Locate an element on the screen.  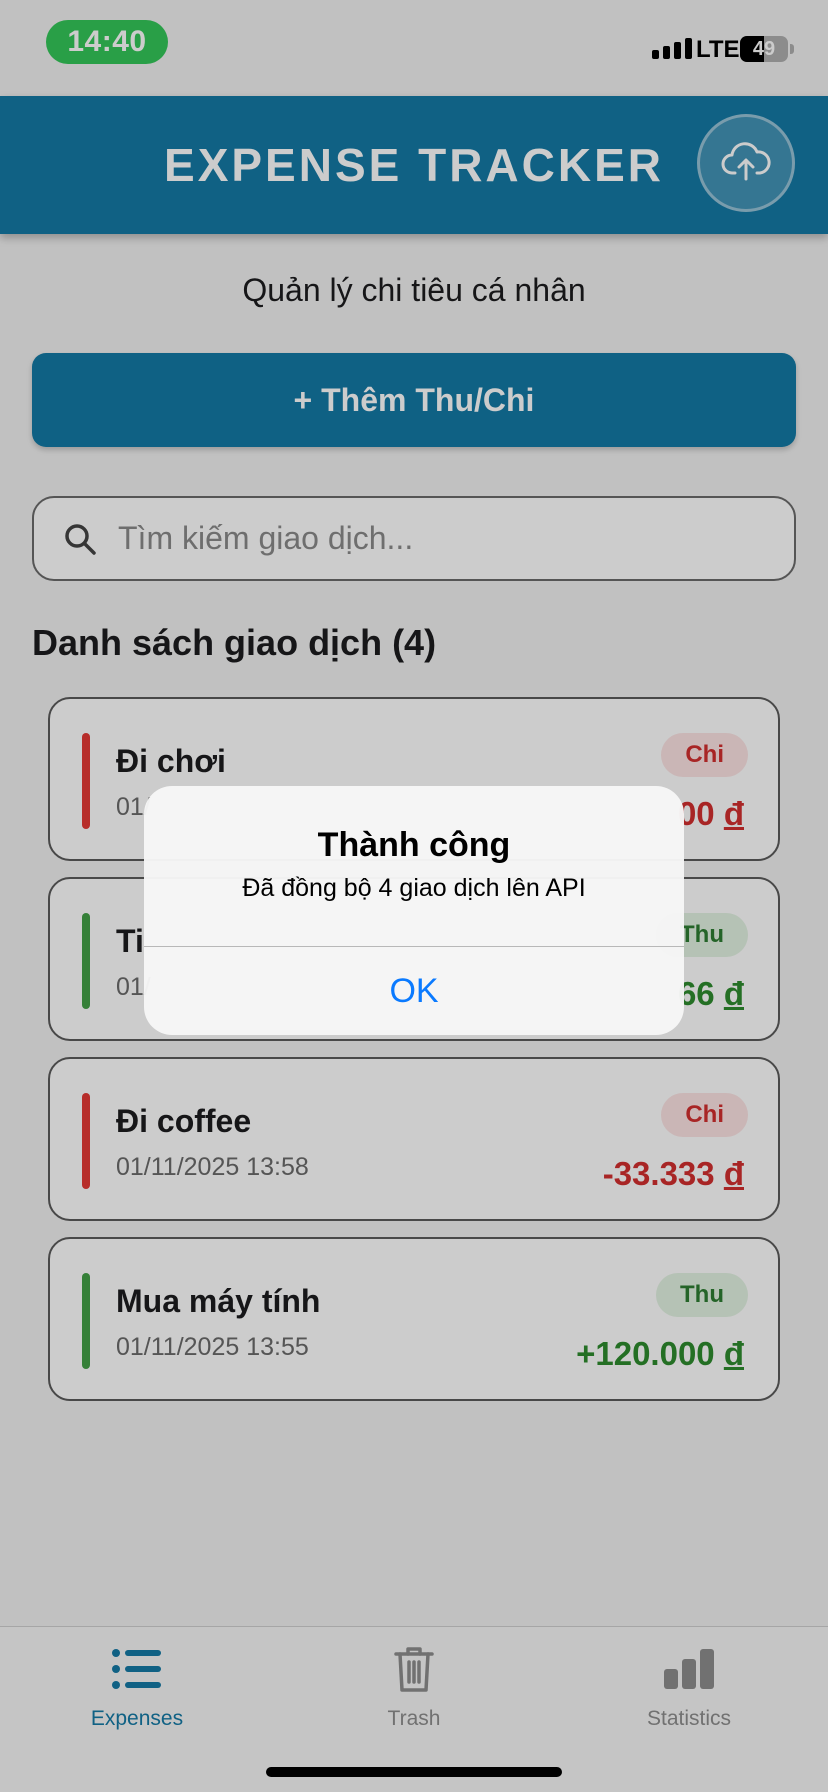
alert-title: Thành công is located at coordinates (414, 845).